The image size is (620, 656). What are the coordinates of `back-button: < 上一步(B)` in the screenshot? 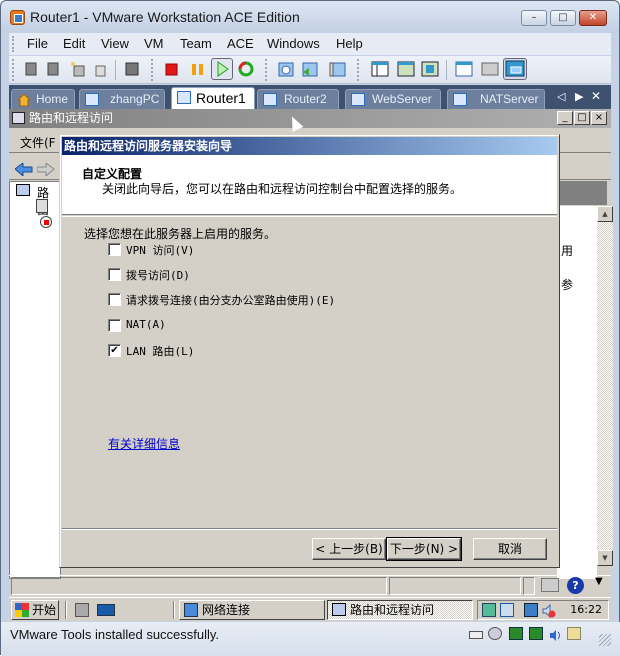 It's located at (349, 549).